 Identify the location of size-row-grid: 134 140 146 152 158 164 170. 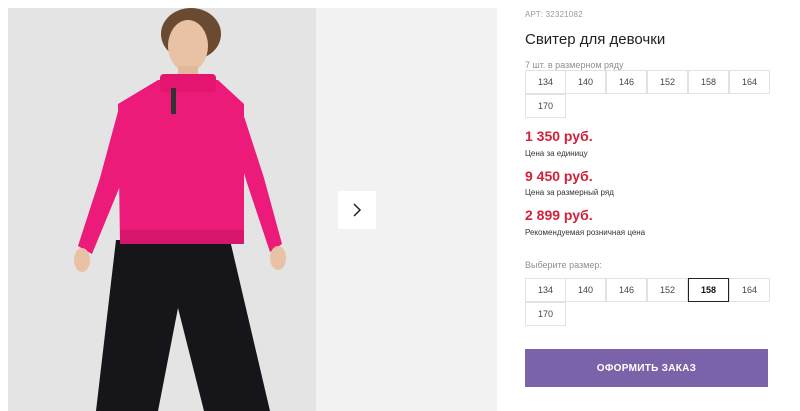
(648, 94).